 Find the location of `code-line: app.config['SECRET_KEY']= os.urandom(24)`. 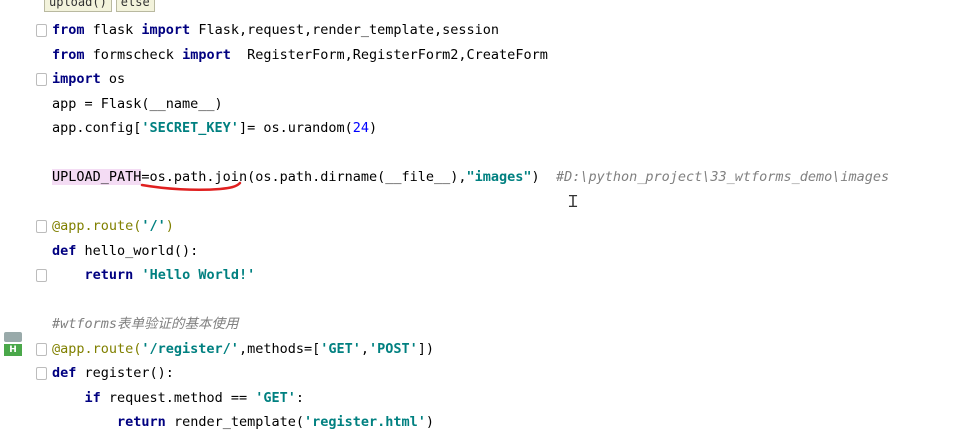

code-line: app.config['SECRET_KEY']= os.urandom(24) is located at coordinates (215, 128).